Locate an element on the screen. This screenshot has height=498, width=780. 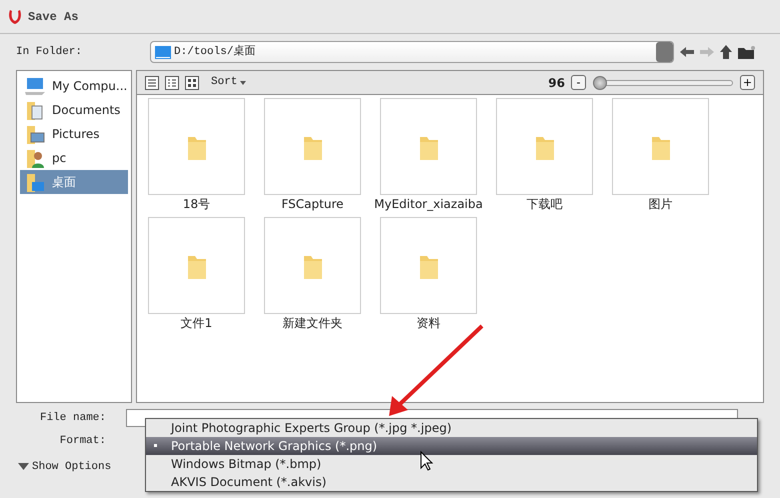
in-folder-label: In Folder: is located at coordinates (49, 52).